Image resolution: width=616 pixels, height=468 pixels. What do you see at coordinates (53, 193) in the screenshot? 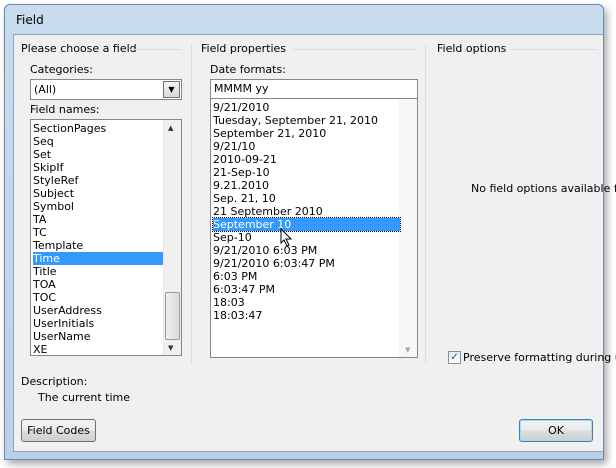
I see `field-name-item: Subject` at bounding box center [53, 193].